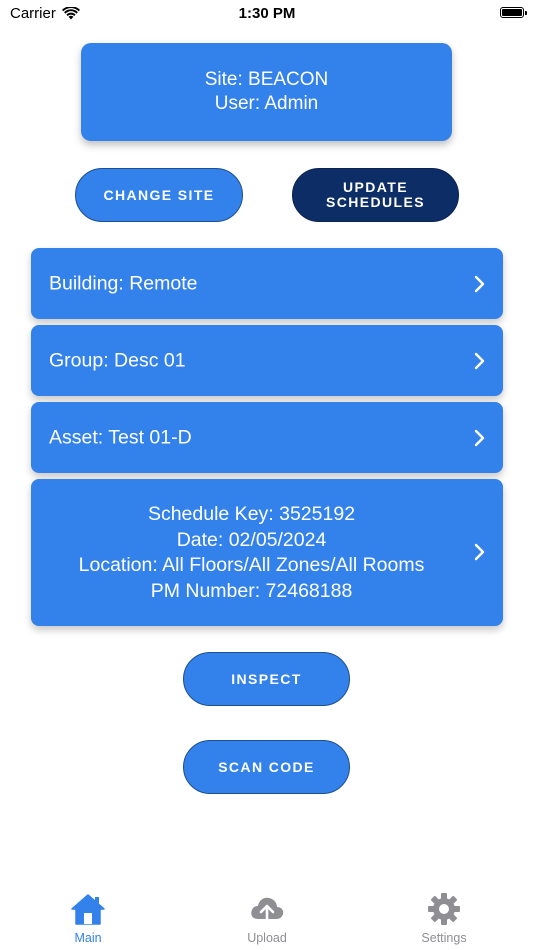 This screenshot has height=950, width=534. I want to click on asset-label: Asset: Test 01-D, so click(120, 437).